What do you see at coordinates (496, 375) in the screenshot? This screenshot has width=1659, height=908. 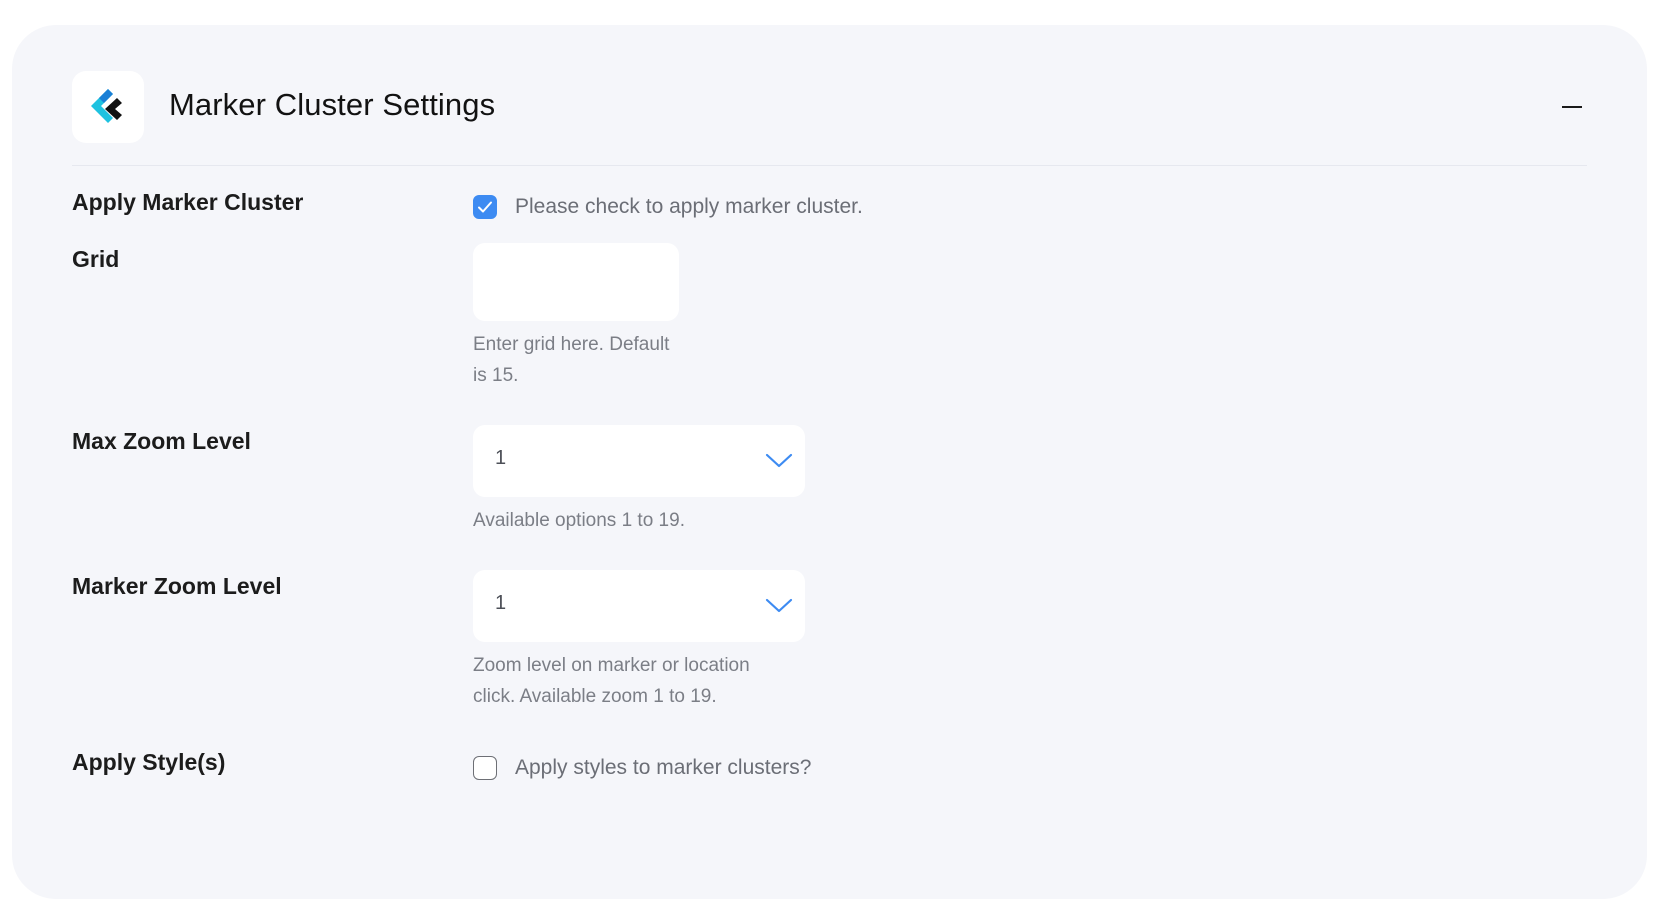 I see `grid-help-line2: is 15.` at bounding box center [496, 375].